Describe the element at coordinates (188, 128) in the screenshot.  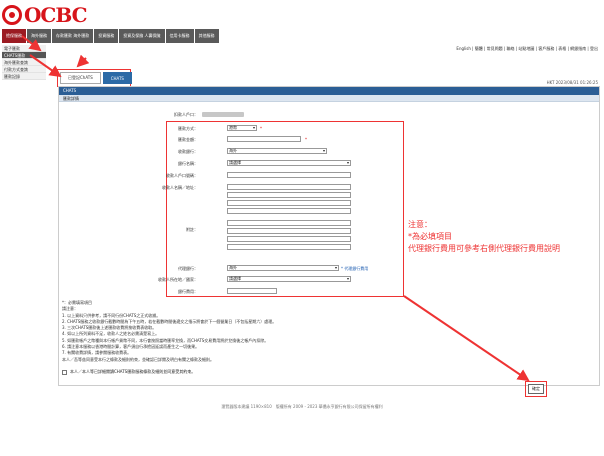
I see `currency-label: 匯款方式：` at that location.